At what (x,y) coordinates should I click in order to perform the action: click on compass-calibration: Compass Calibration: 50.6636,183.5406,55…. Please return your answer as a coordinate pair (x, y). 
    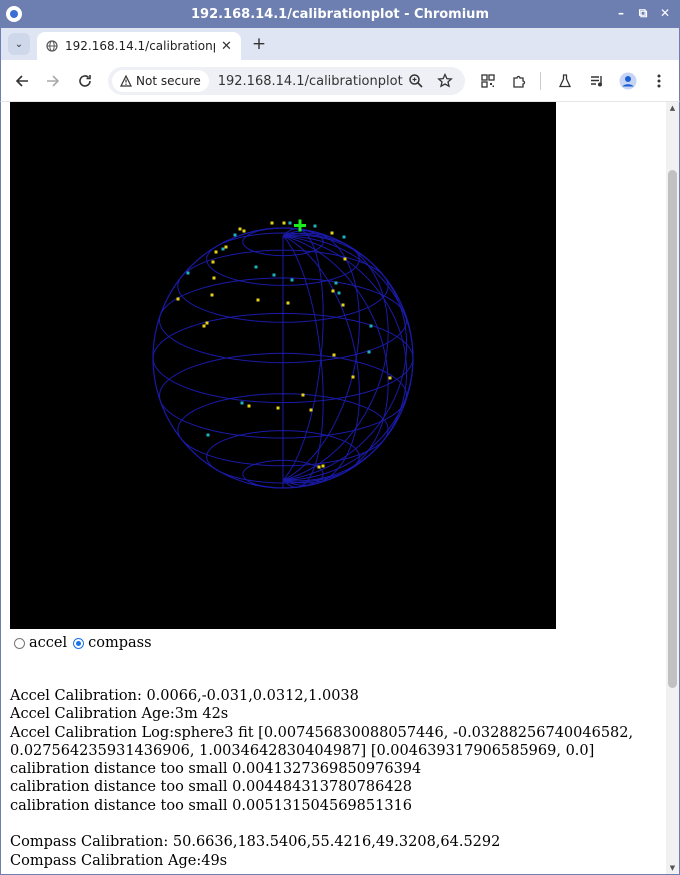
    Looking at the image, I should click on (255, 842).